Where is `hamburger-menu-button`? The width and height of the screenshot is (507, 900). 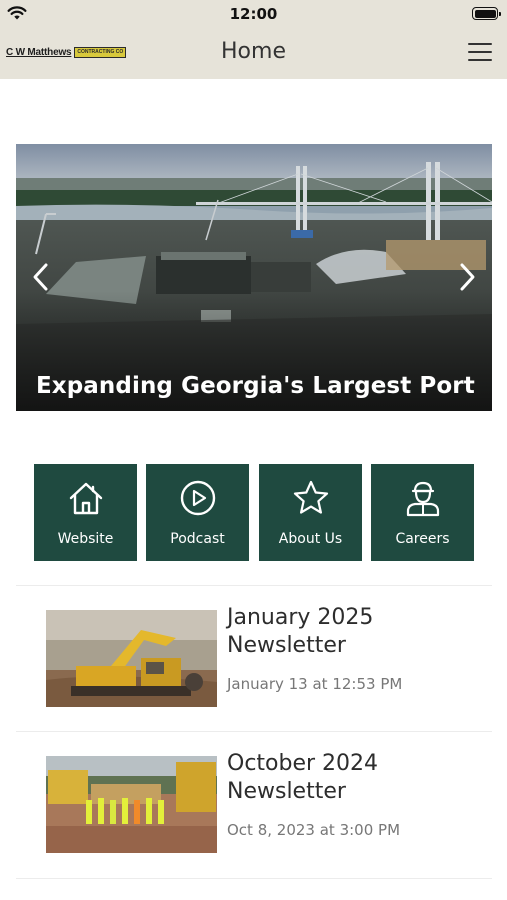 hamburger-menu-button is located at coordinates (480, 52).